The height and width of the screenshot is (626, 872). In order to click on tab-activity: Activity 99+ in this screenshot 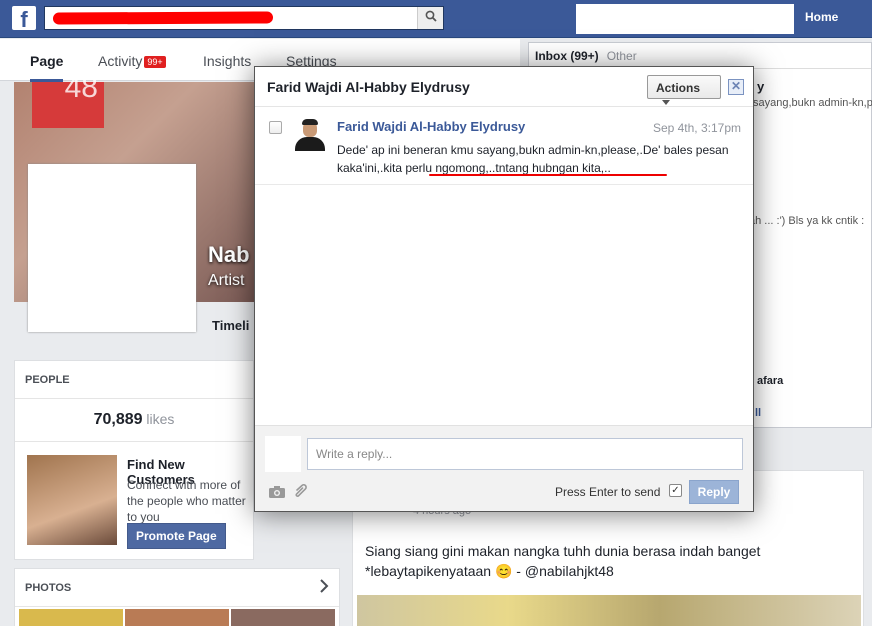, I will do `click(132, 61)`.